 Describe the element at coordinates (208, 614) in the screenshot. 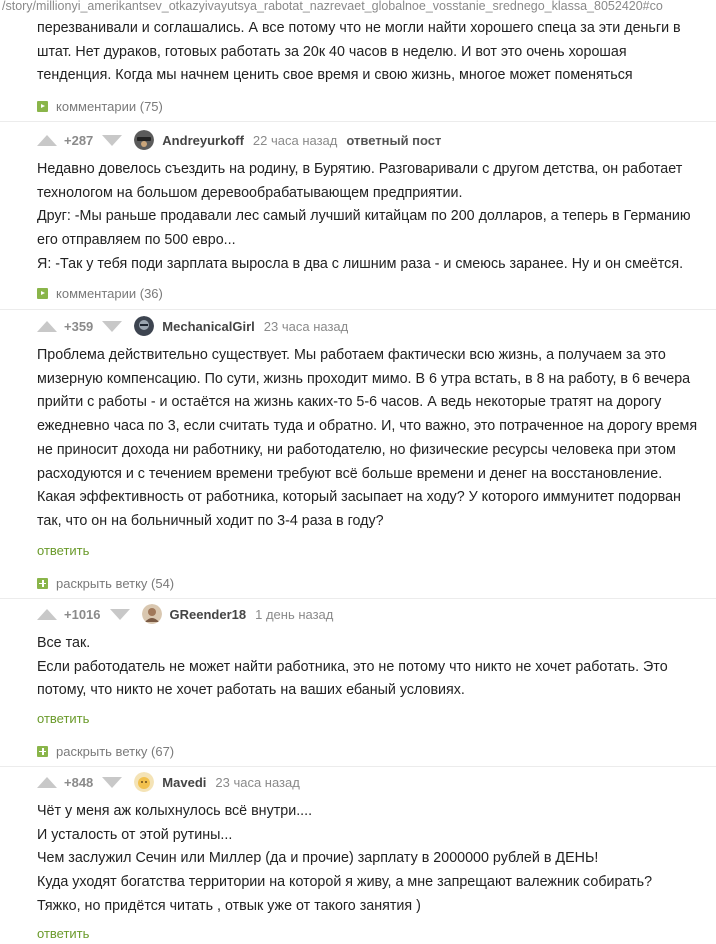

I see `author-name: GReender18` at that location.